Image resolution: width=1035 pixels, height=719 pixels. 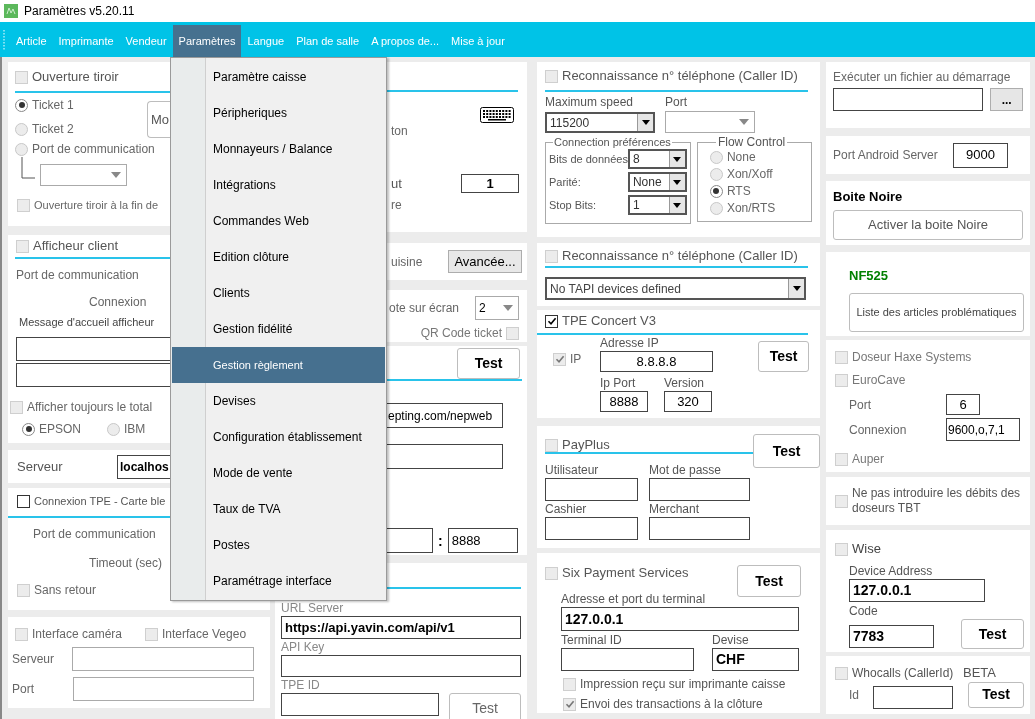 I want to click on dropdown: 2, so click(x=497, y=308).